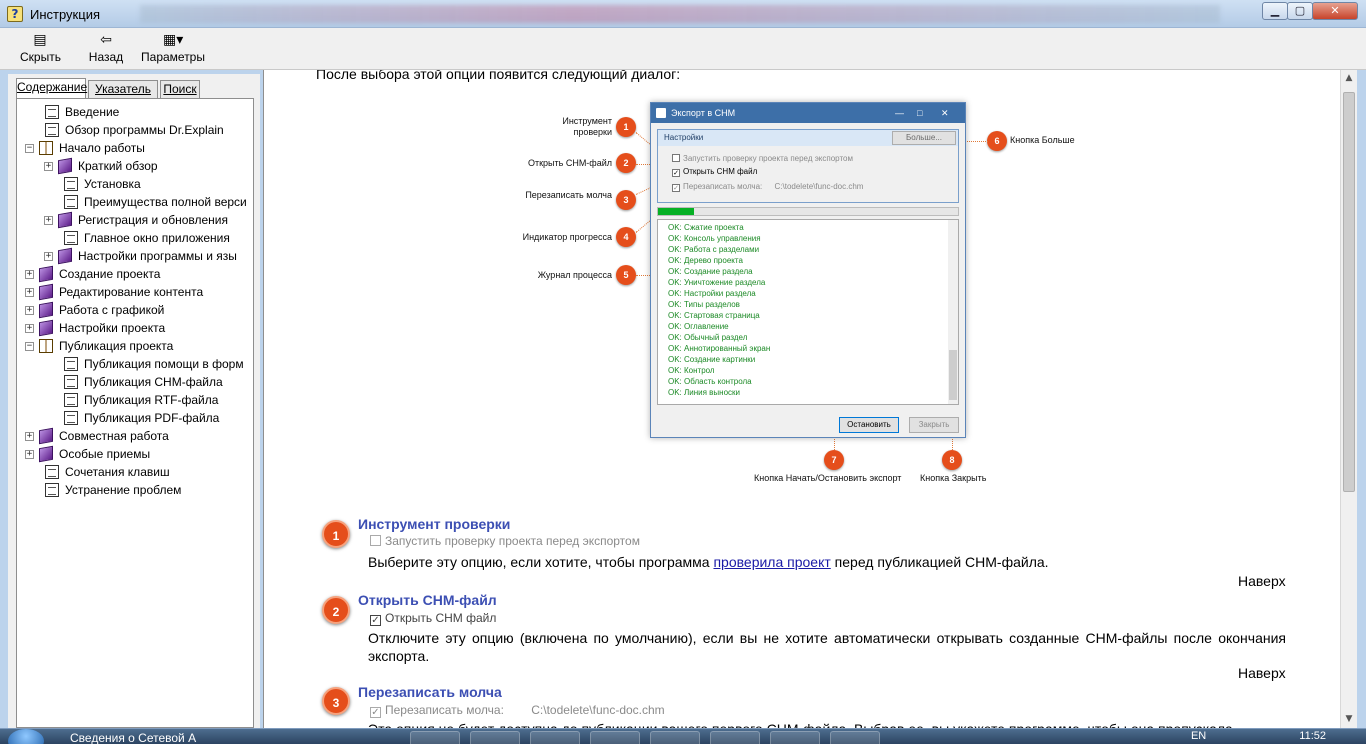 The height and width of the screenshot is (744, 1366). What do you see at coordinates (1262, 581) in the screenshot?
I see `back-to-top-link-1: Наверх` at bounding box center [1262, 581].